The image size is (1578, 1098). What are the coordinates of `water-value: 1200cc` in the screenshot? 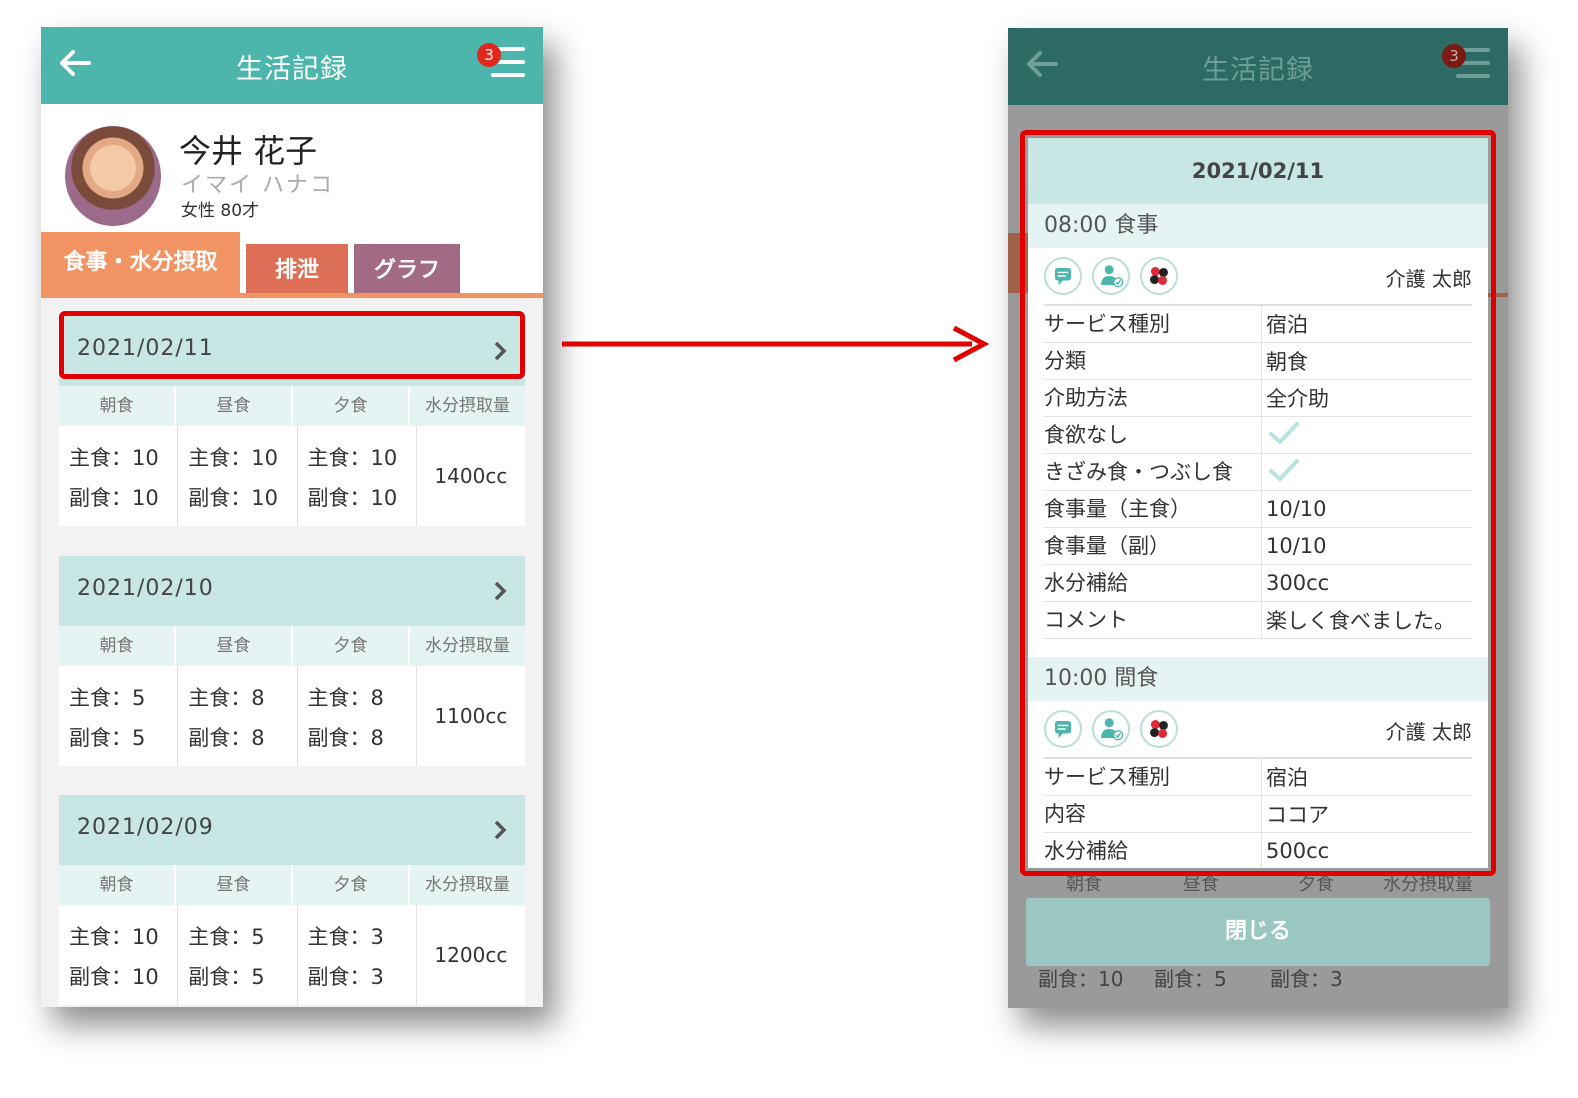 It's located at (471, 955).